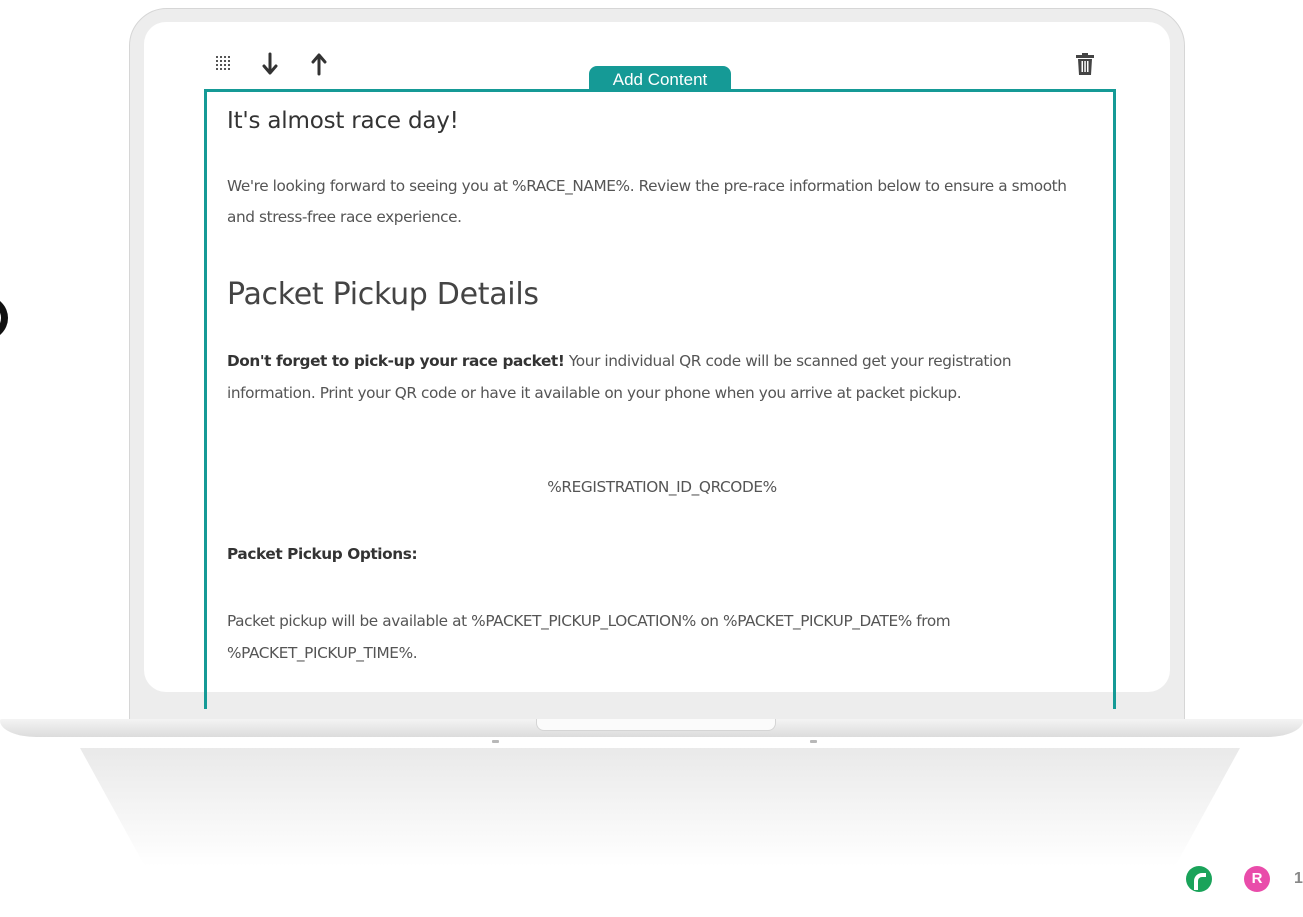  Describe the element at coordinates (662, 294) in the screenshot. I see `section-title: Packet Pickup Details` at that location.